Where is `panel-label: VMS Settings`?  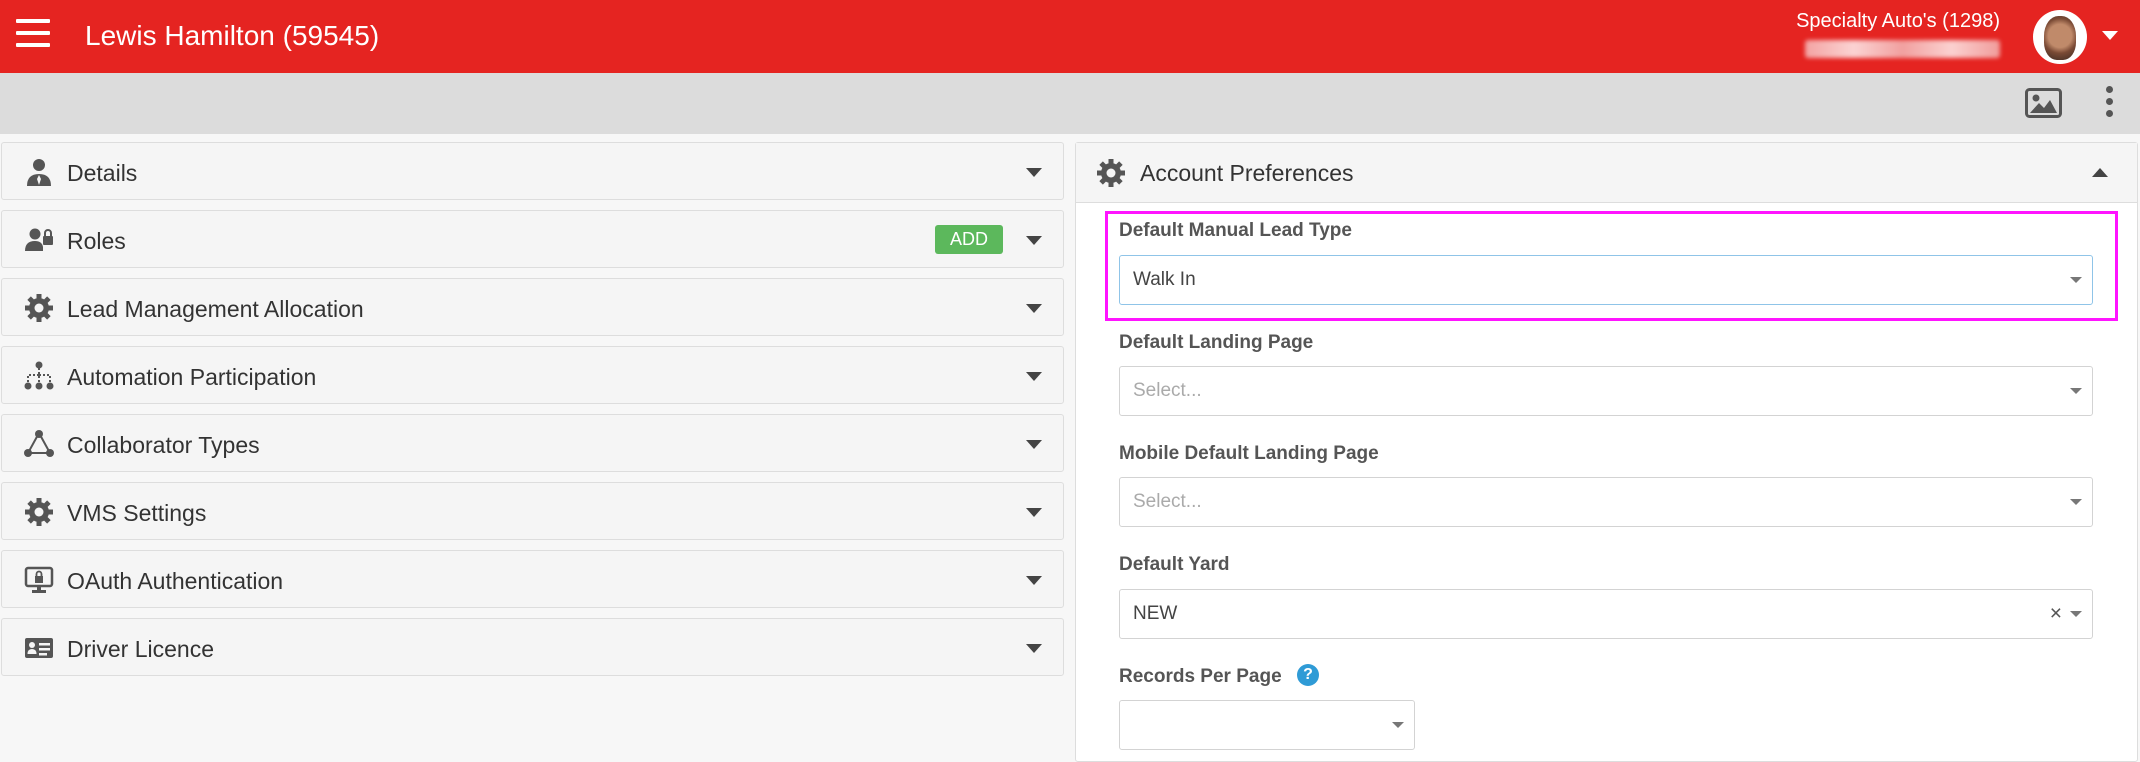 panel-label: VMS Settings is located at coordinates (137, 513).